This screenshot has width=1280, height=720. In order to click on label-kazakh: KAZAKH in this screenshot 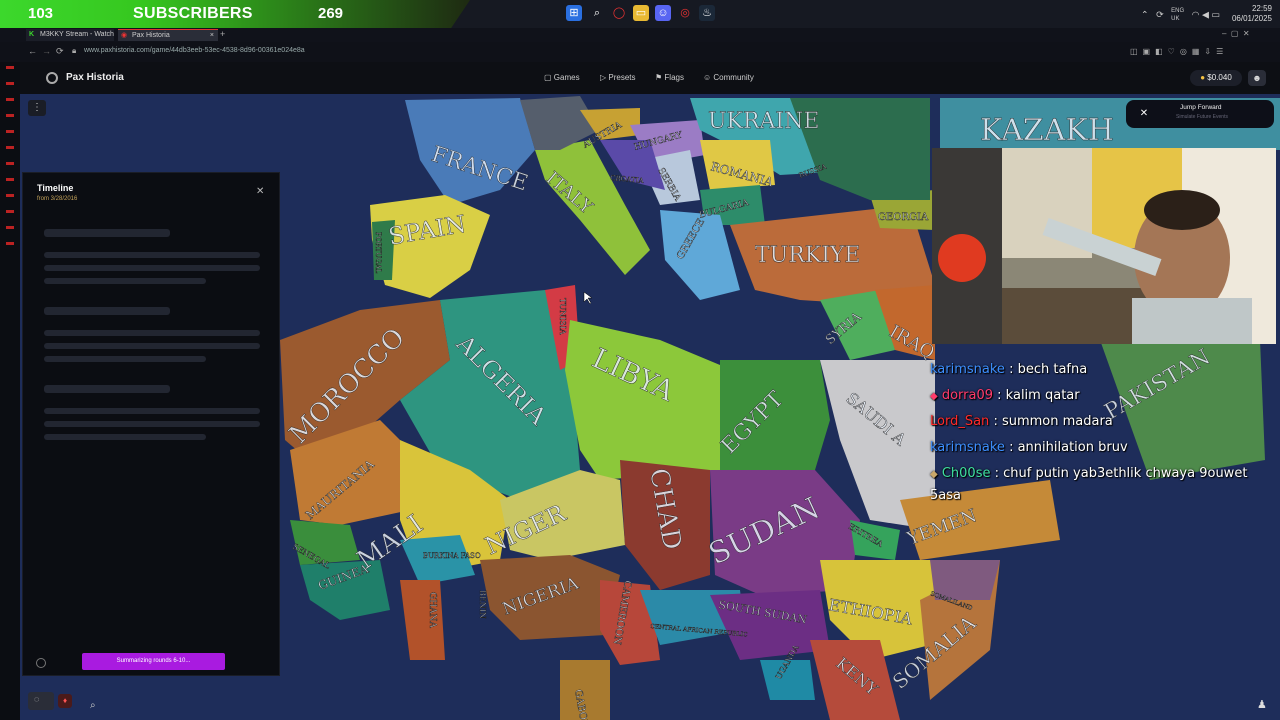, I will do `click(1047, 130)`.